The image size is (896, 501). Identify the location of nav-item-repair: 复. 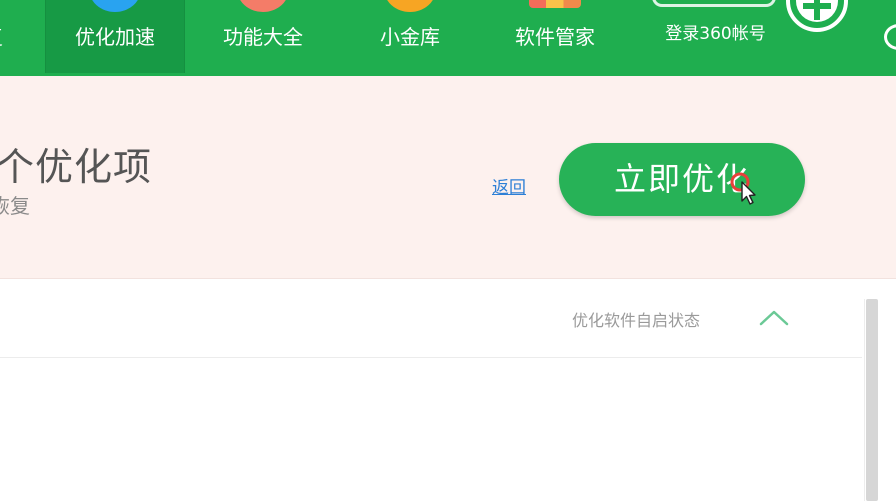
(13, 36).